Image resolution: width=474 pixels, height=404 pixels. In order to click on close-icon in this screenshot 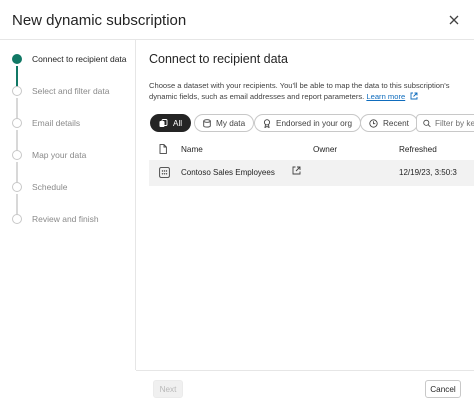, I will do `click(454, 20)`.